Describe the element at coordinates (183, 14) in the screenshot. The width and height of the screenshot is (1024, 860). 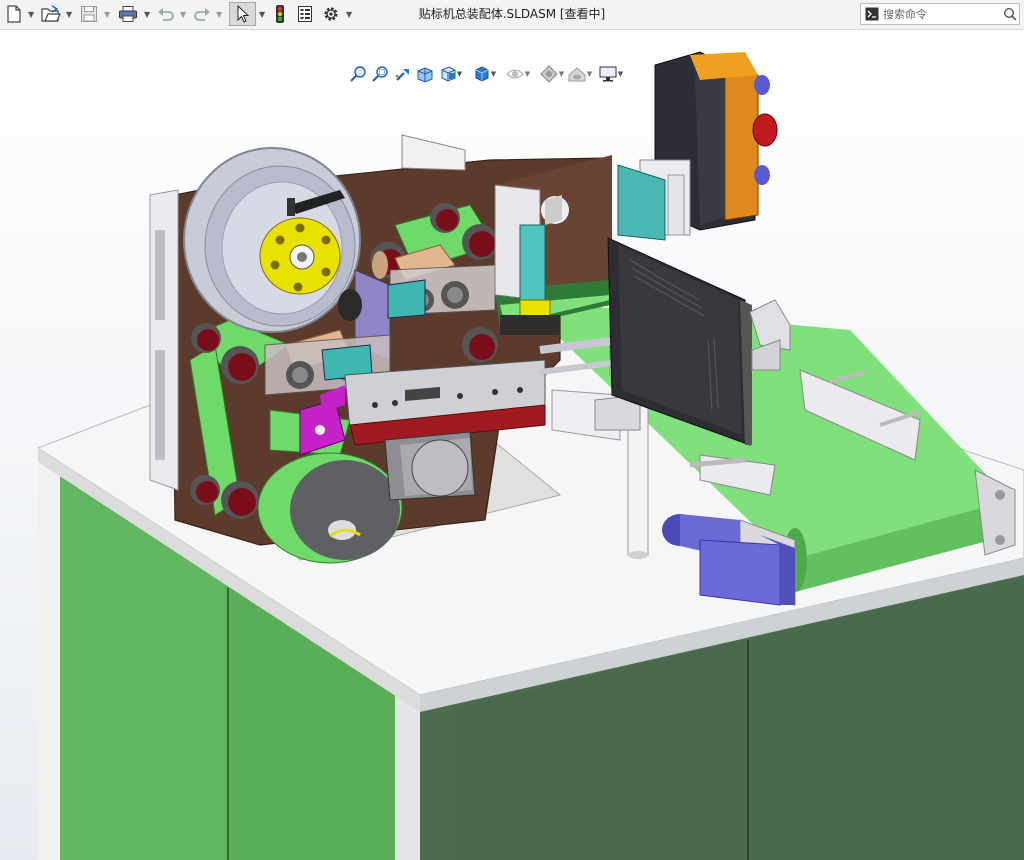
I see `undo-dropdown-icon: ▼` at that location.